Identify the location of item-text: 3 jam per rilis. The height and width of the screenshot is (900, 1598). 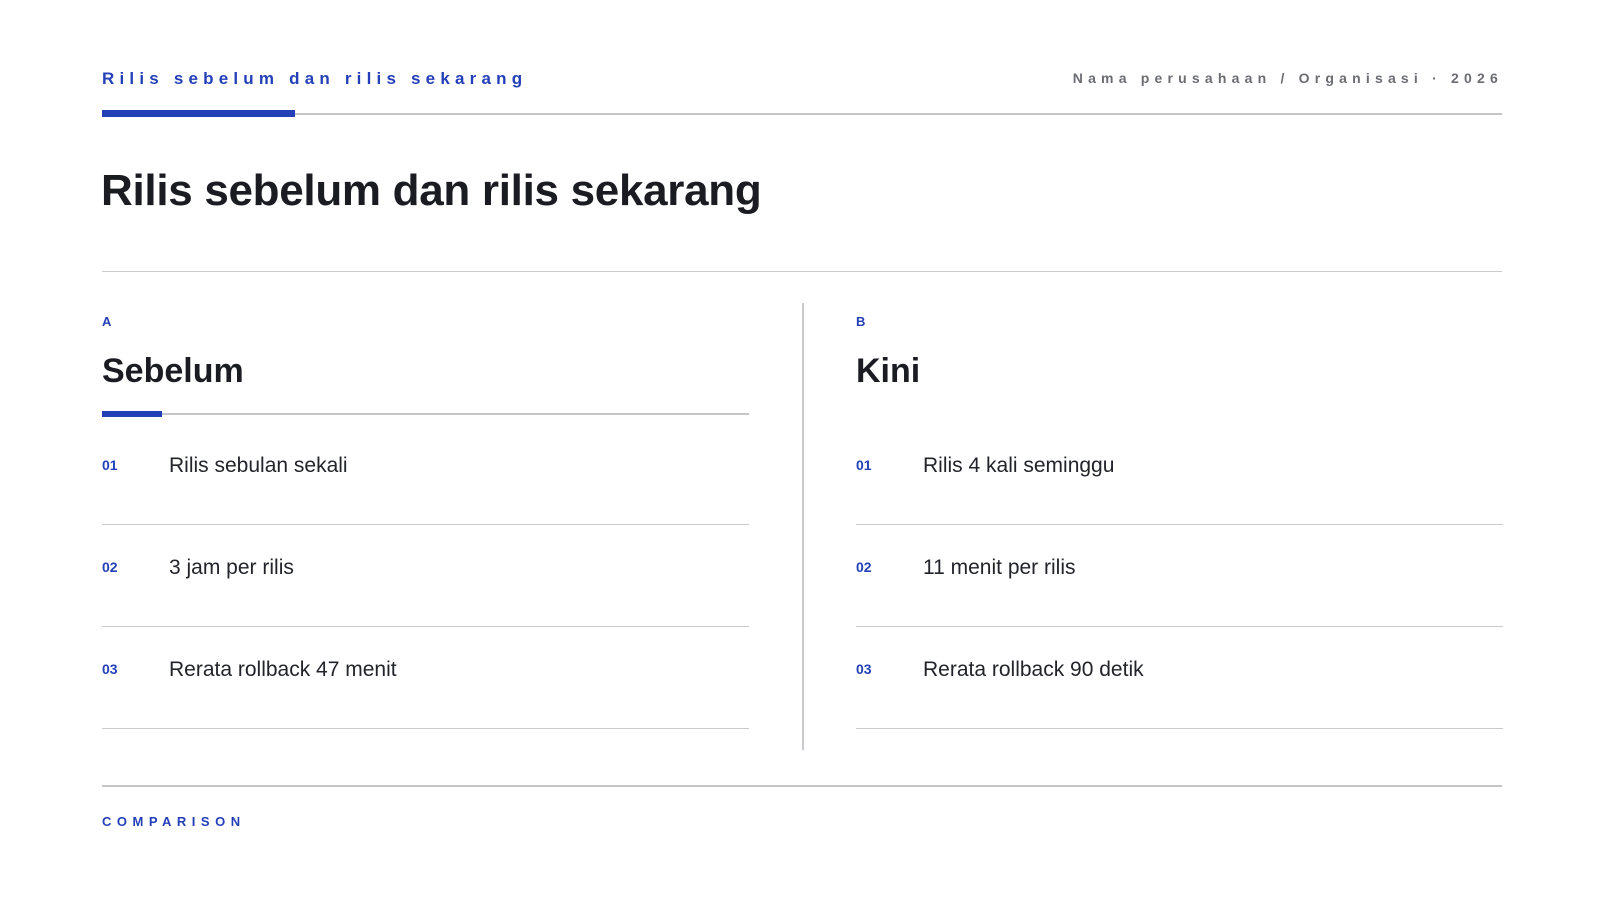
(231, 567).